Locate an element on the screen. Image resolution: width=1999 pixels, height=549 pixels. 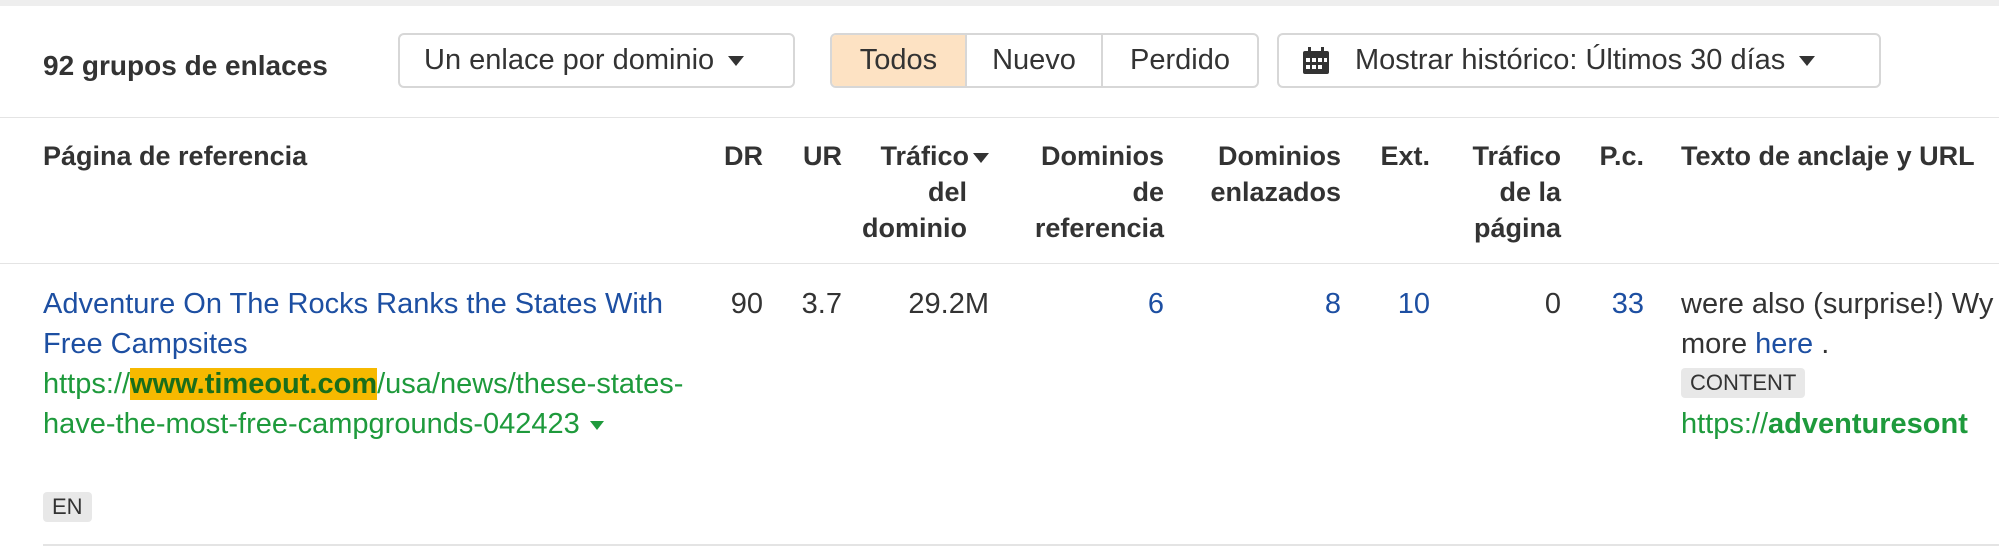
anchor-type-badge: CONTENT is located at coordinates (1743, 383).